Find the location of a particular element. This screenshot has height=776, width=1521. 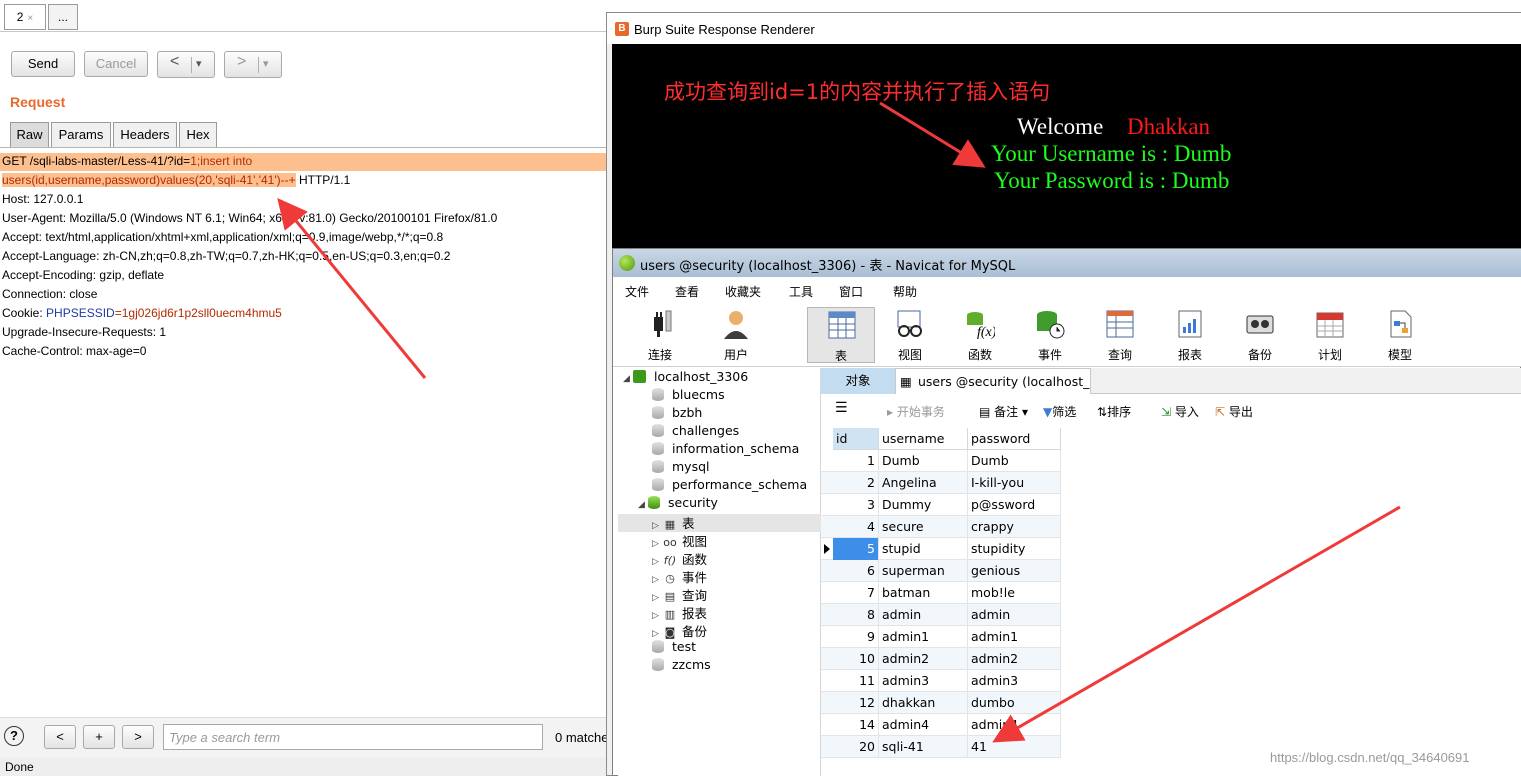

sort-button: ⇅排序 is located at coordinates (1114, 411).